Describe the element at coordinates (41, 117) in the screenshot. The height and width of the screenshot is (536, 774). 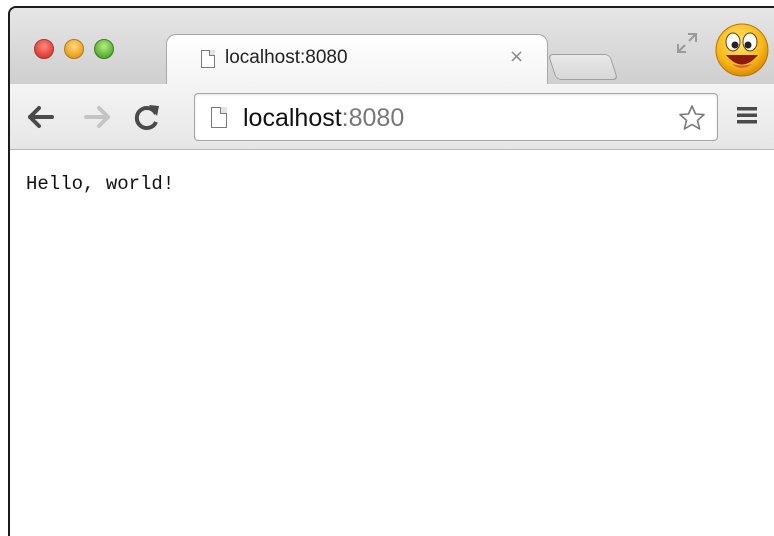
I see `arrow-left-icon` at that location.